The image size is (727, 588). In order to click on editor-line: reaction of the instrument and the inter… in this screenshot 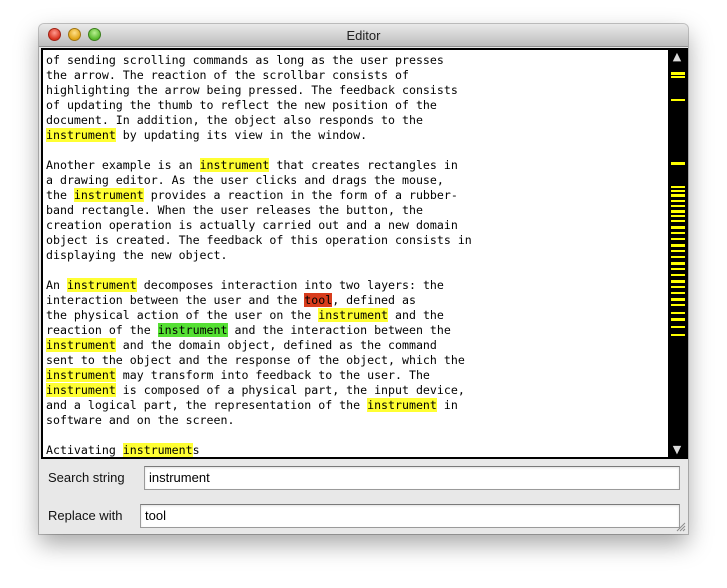, I will do `click(248, 330)`.